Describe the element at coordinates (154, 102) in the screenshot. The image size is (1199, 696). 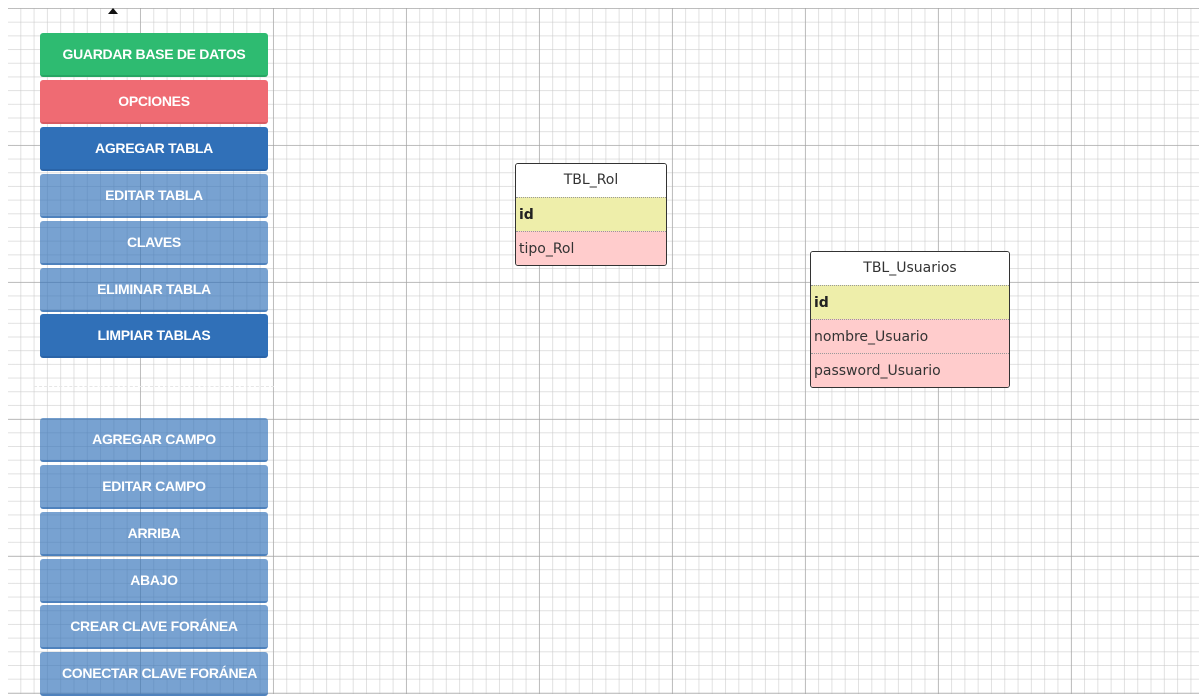
I see `options-button: OPCIONES` at that location.